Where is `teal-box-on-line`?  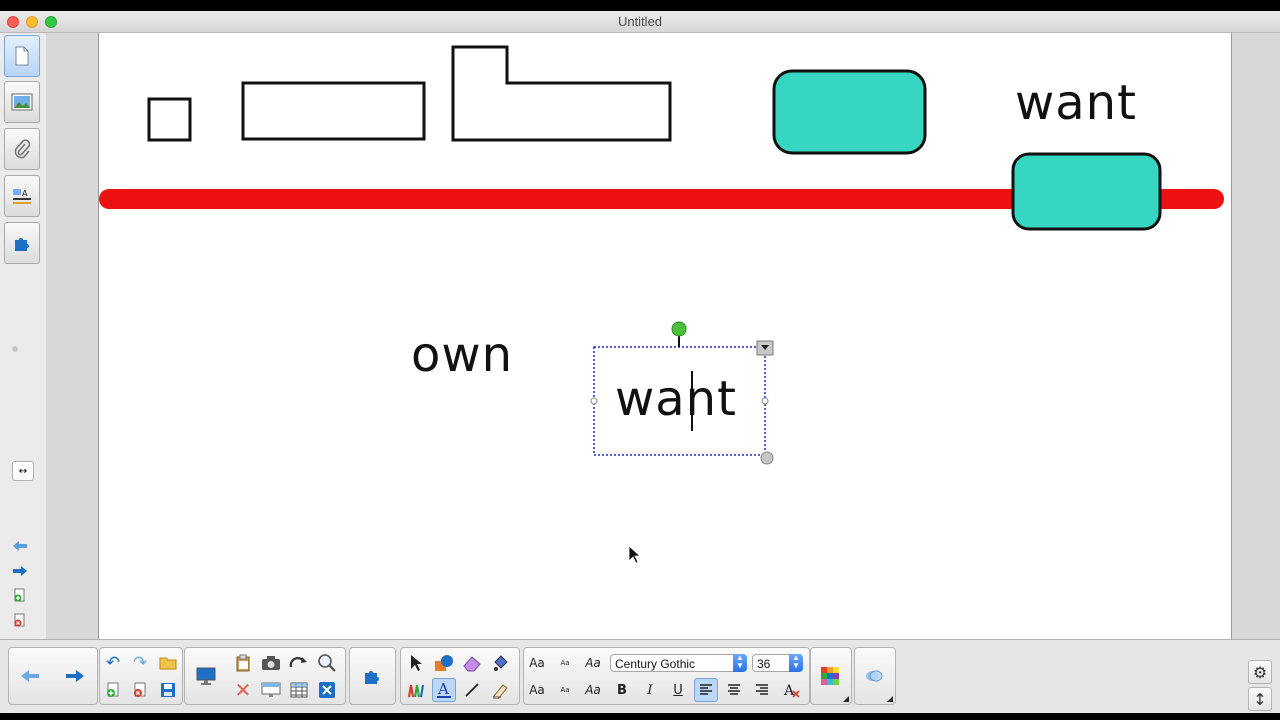
teal-box-on-line is located at coordinates (1086, 191).